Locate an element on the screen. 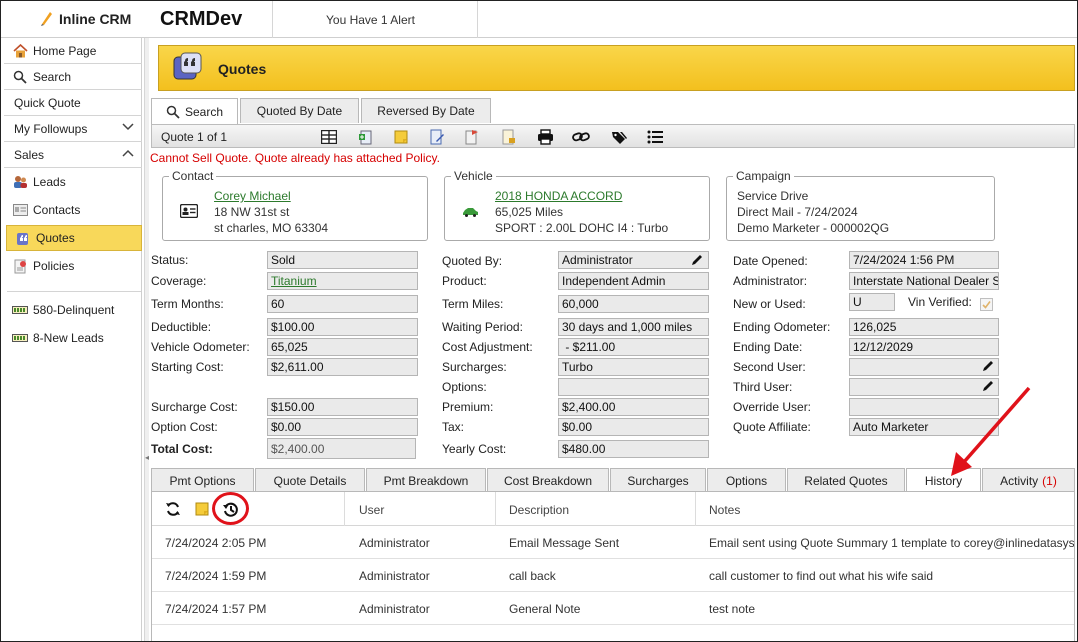 This screenshot has height=642, width=1078. sidebar-splitter is located at coordinates (146, 339).